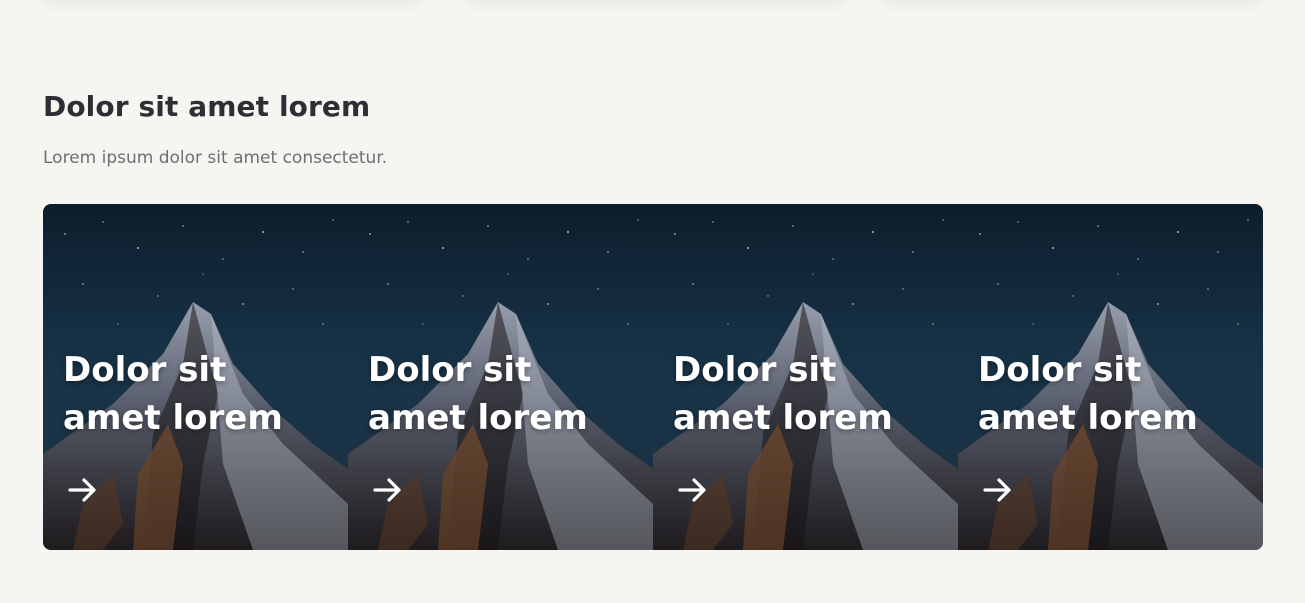  Describe the element at coordinates (207, 106) in the screenshot. I see `section-title: Dolor sit amet lorem` at that location.